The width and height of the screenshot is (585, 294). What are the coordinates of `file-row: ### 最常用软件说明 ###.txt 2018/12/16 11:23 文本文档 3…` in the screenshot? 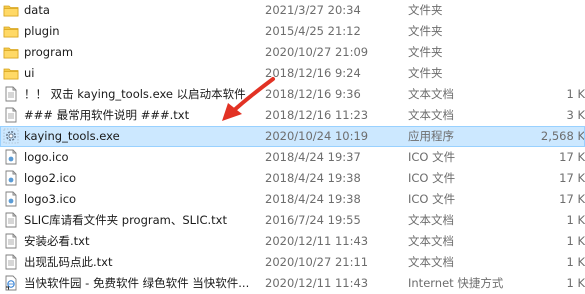 It's located at (292, 115).